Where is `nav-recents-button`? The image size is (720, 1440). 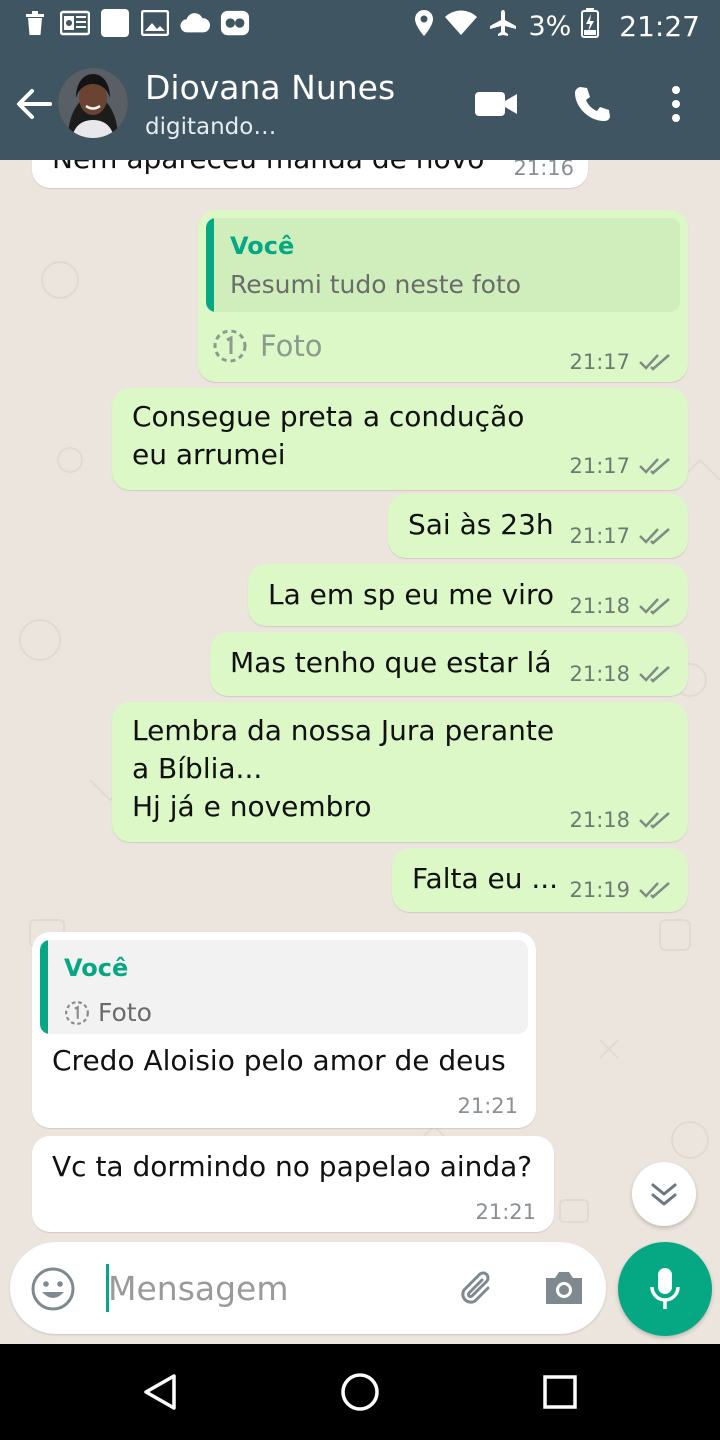
nav-recents-button is located at coordinates (560, 1392).